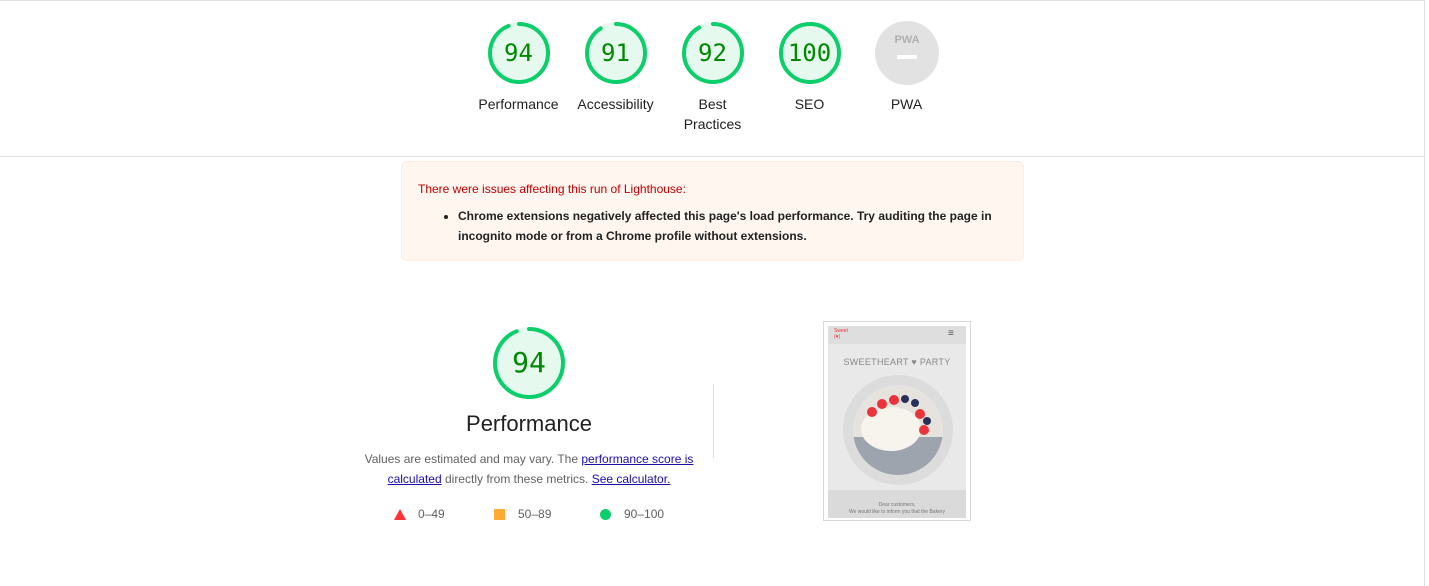  What do you see at coordinates (906, 104) in the screenshot?
I see `gauge-label: PWA` at bounding box center [906, 104].